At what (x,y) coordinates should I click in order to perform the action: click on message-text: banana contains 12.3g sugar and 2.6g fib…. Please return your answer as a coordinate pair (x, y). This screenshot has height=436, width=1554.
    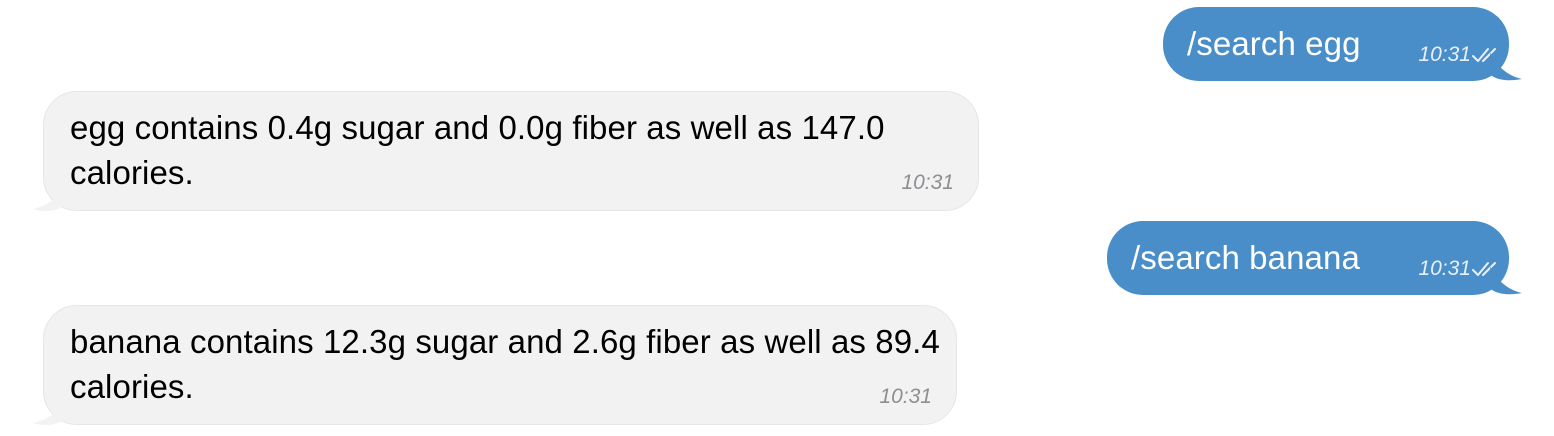
    Looking at the image, I should click on (505, 364).